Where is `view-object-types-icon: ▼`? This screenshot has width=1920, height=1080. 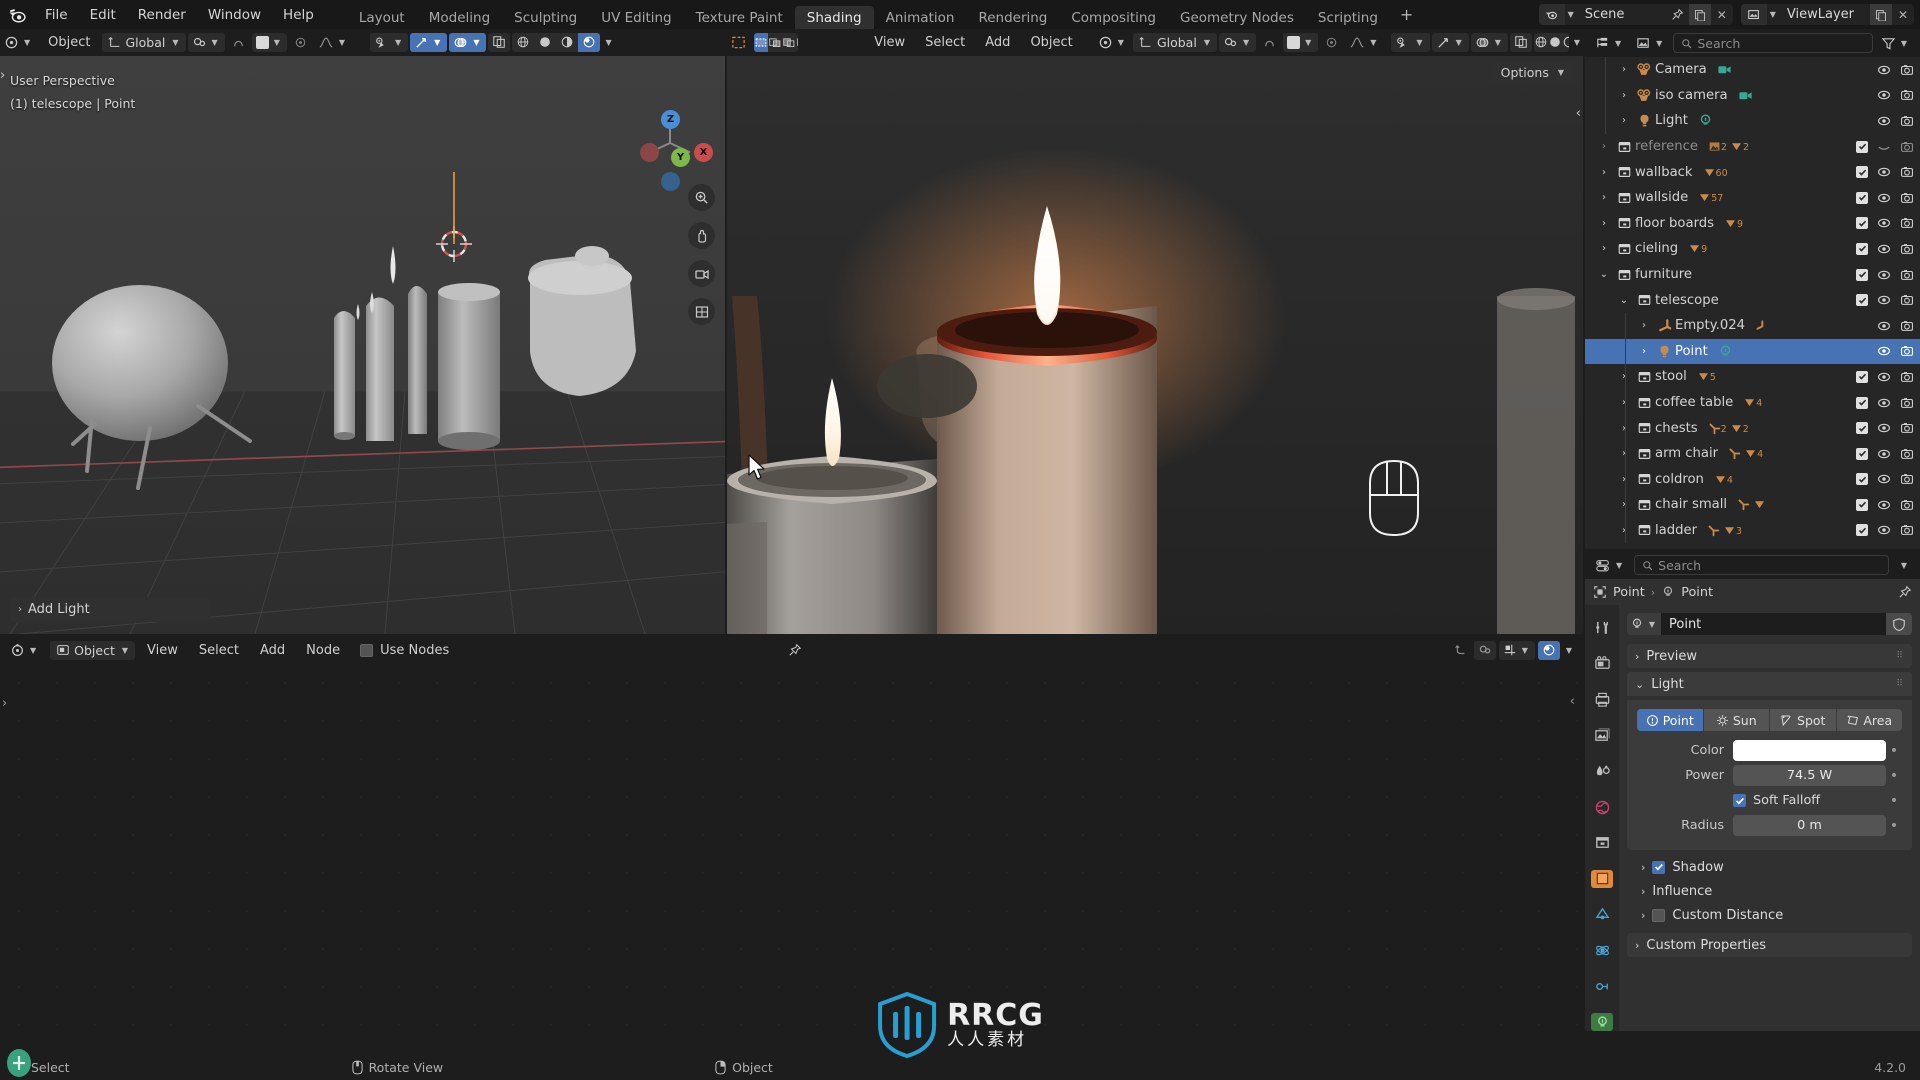 view-object-types-icon: ▼ is located at coordinates (389, 42).